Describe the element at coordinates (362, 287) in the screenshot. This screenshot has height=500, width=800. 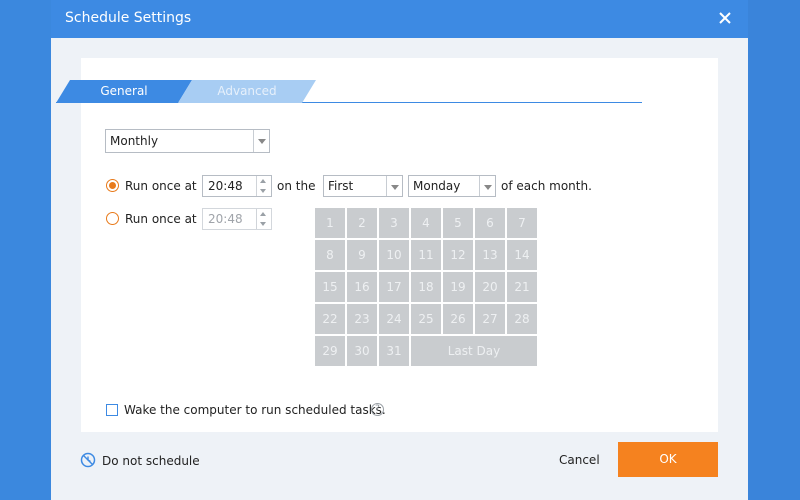
I see `day-cell: 16` at that location.